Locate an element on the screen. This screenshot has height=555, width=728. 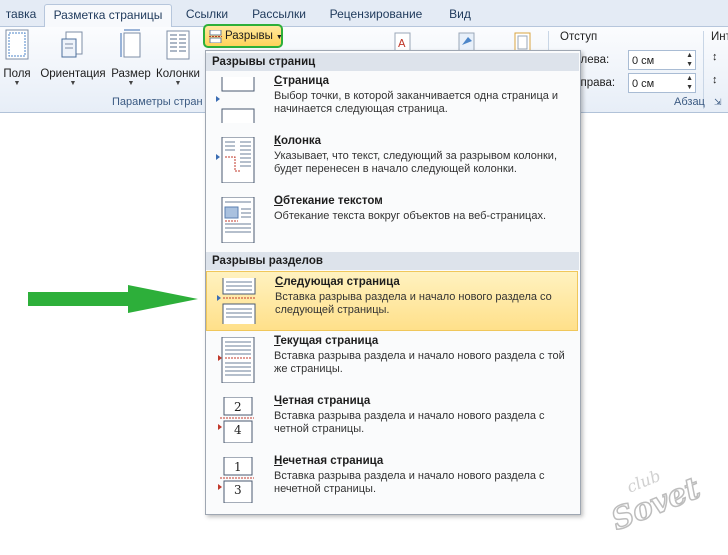
columns-icon is located at coordinates (178, 45).